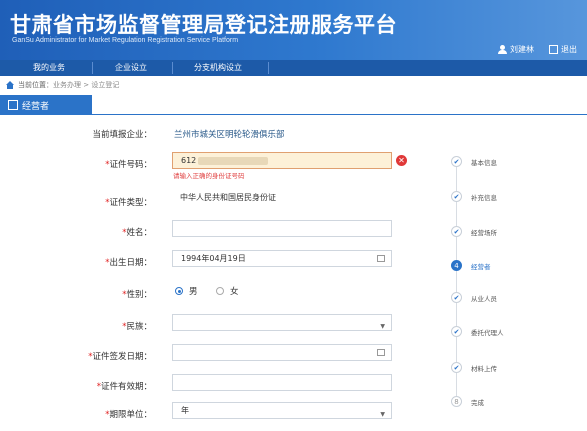 Image resolution: width=587 pixels, height=431 pixels. I want to click on name-label: *姓名：, so click(137, 233).